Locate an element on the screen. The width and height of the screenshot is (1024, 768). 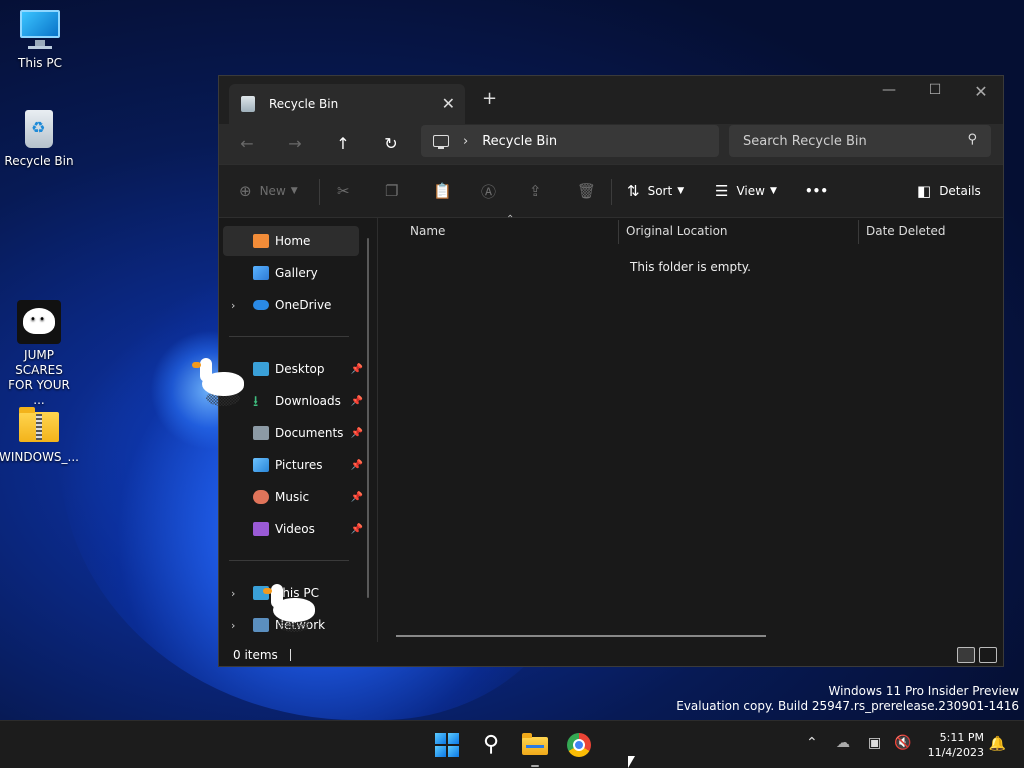
breadcrumb: Recycle Bin is located at coordinates (519, 141).